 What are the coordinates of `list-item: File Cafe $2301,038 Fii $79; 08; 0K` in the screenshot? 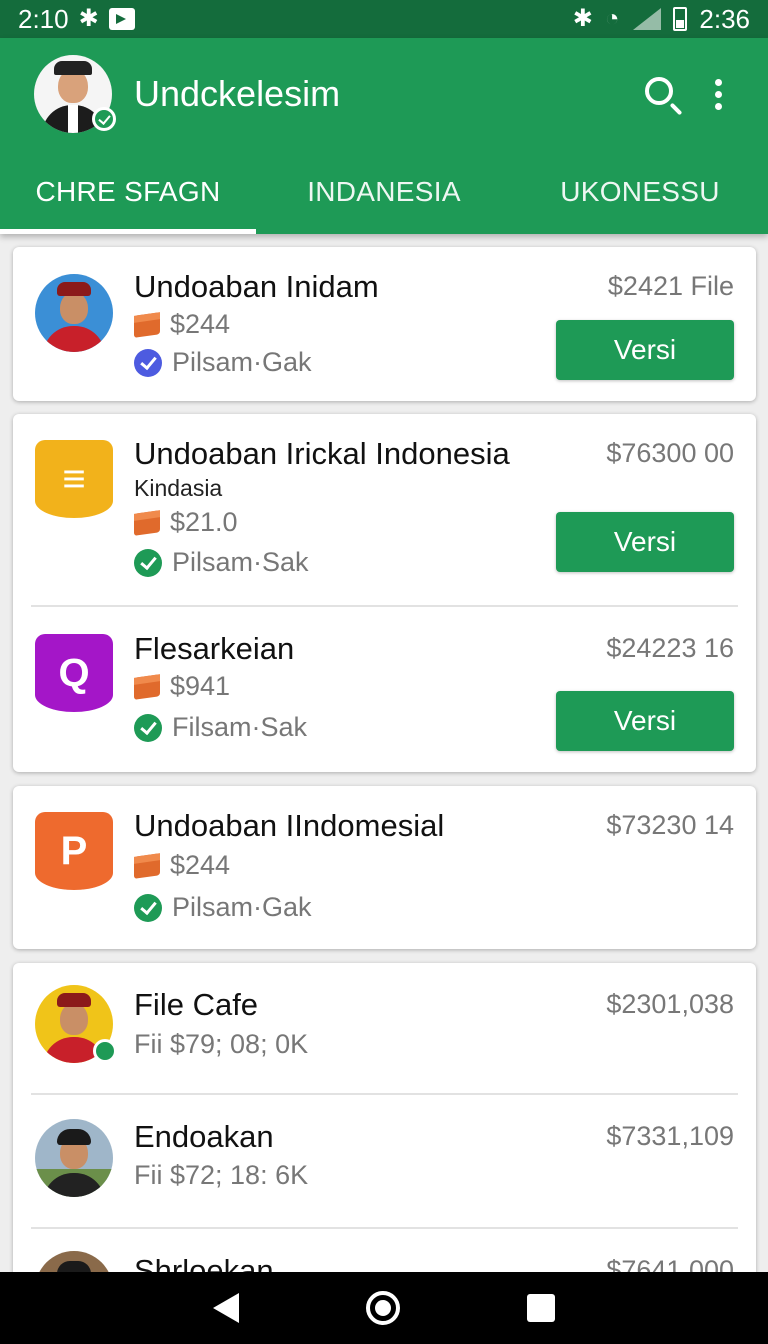 It's located at (384, 1028).